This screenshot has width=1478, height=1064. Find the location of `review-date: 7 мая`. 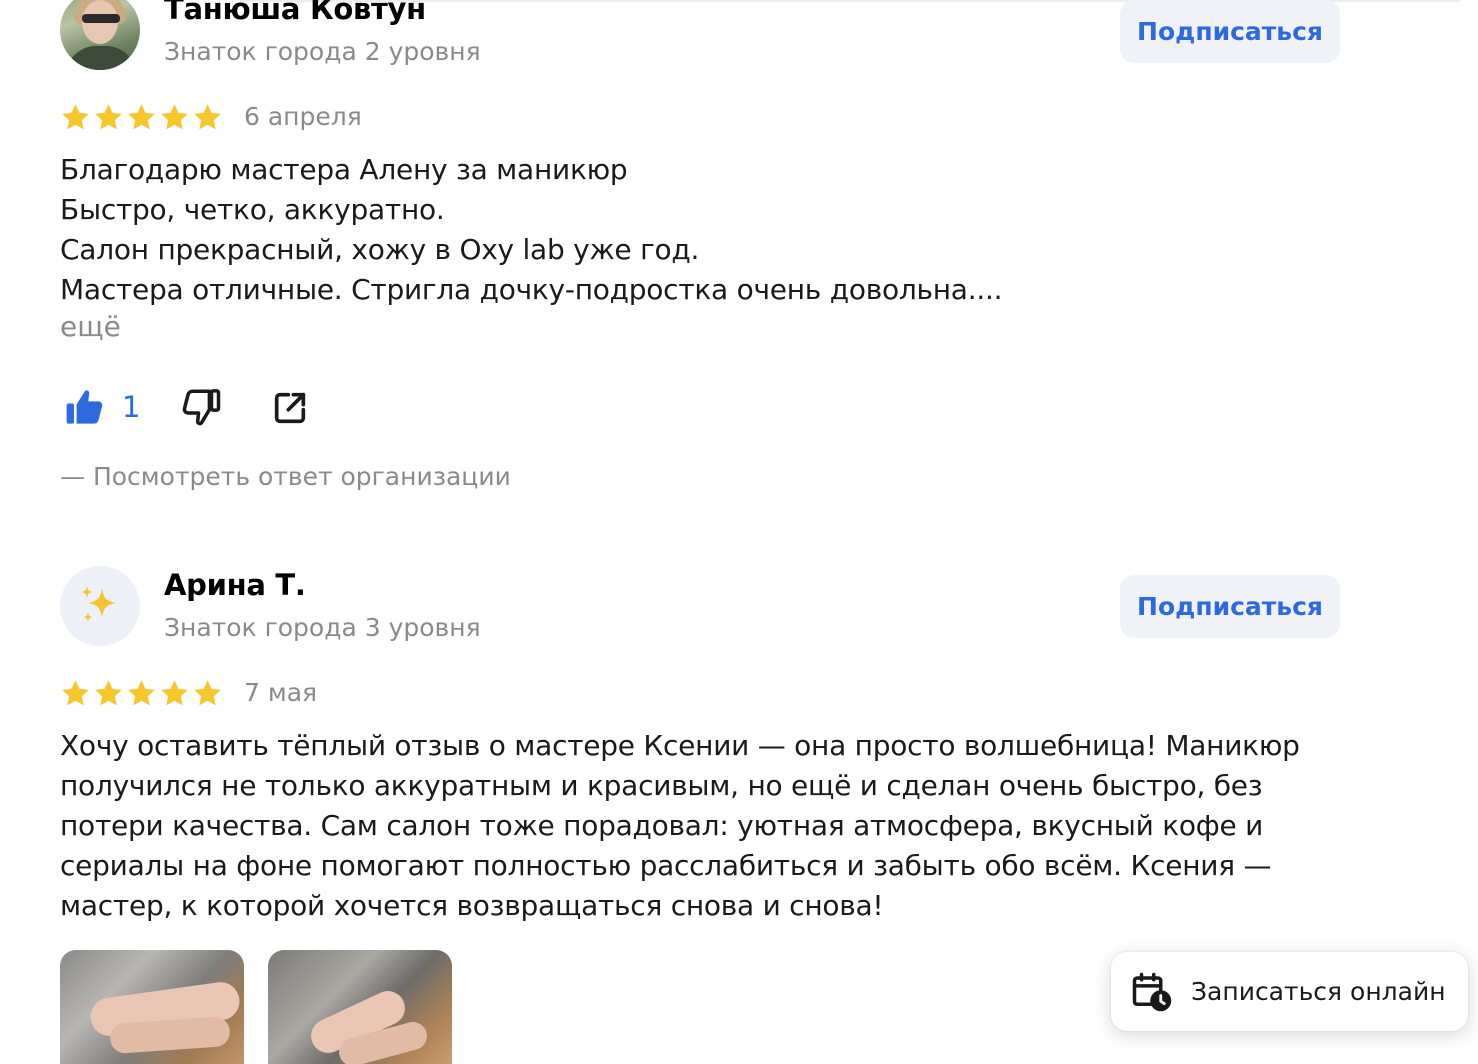

review-date: 7 мая is located at coordinates (281, 692).